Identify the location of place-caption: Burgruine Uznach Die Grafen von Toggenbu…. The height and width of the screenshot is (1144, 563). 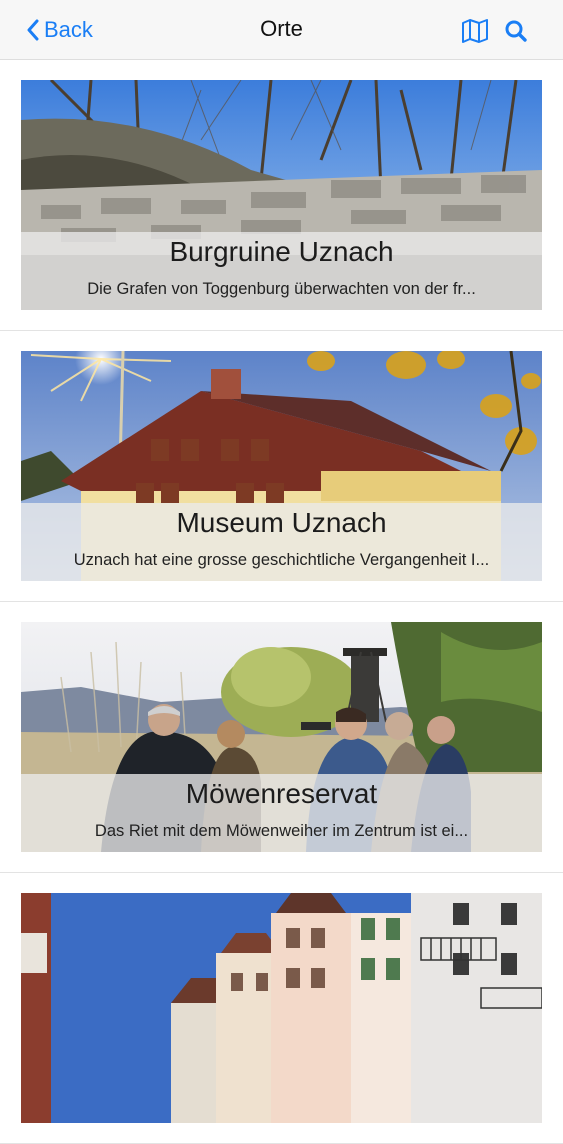
(281, 271).